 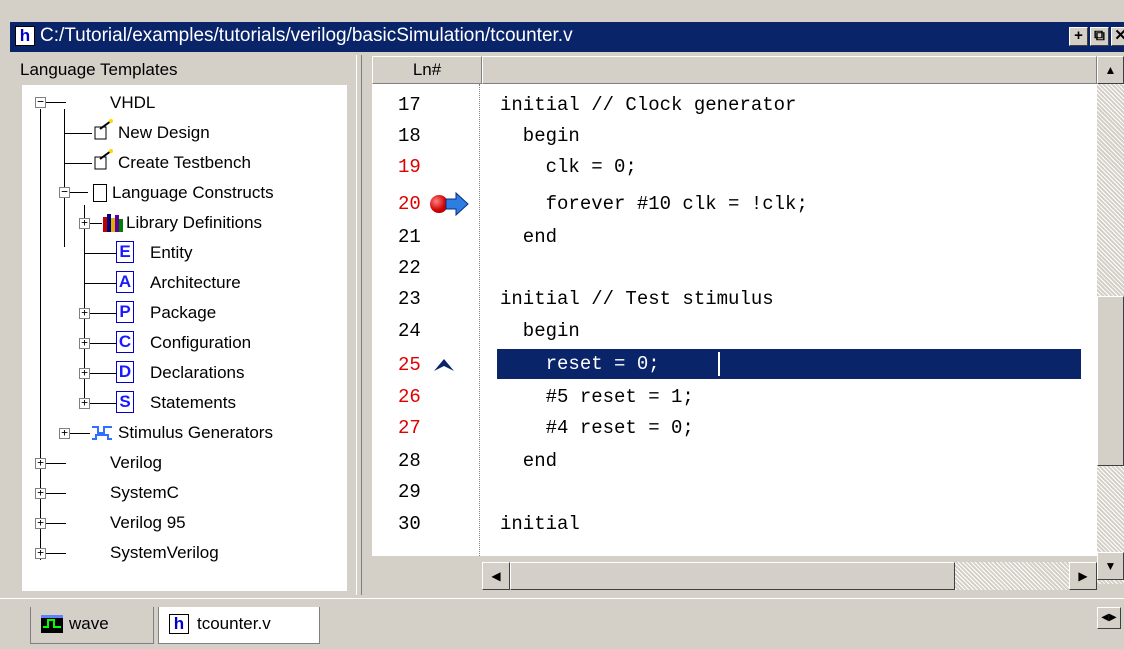 I want to click on tree-item-verilog: Verilog, so click(x=136, y=463).